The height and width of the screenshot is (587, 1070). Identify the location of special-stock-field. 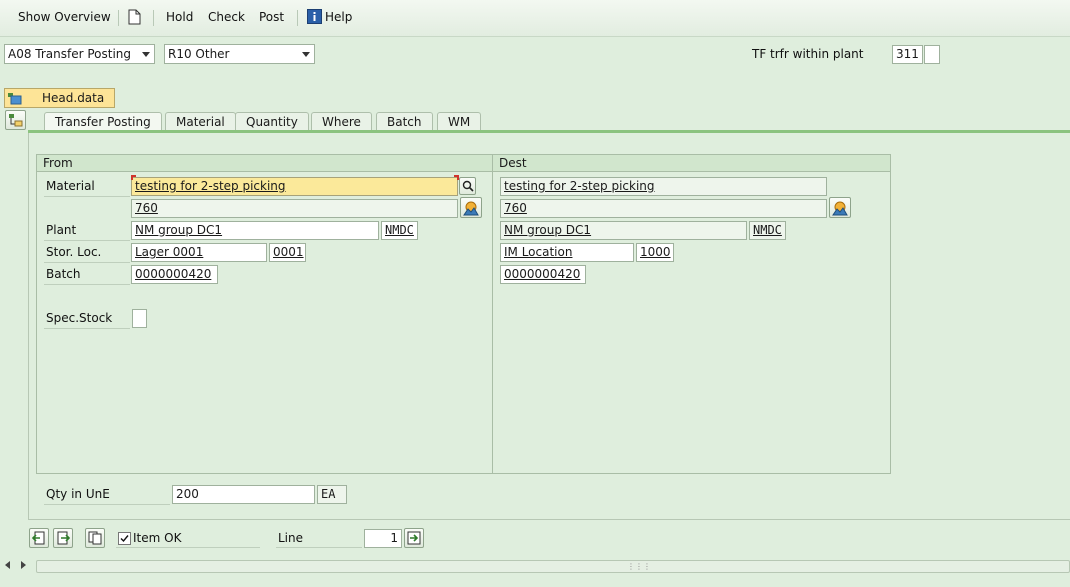
(139, 318).